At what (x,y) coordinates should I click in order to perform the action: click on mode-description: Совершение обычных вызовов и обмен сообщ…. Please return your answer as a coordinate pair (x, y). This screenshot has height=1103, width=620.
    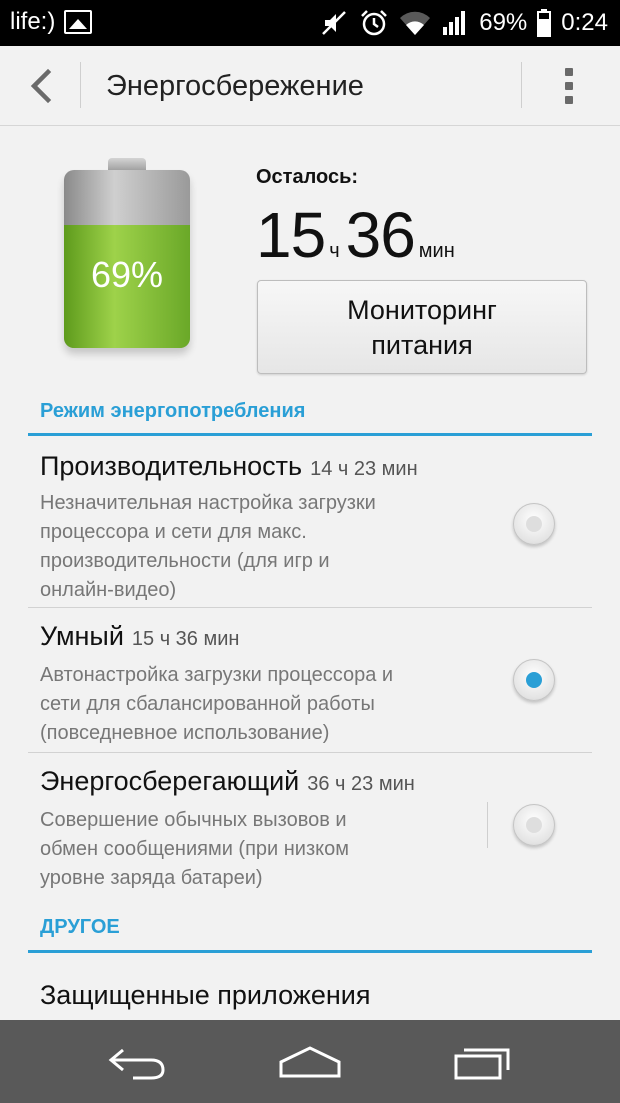
    Looking at the image, I should click on (194, 849).